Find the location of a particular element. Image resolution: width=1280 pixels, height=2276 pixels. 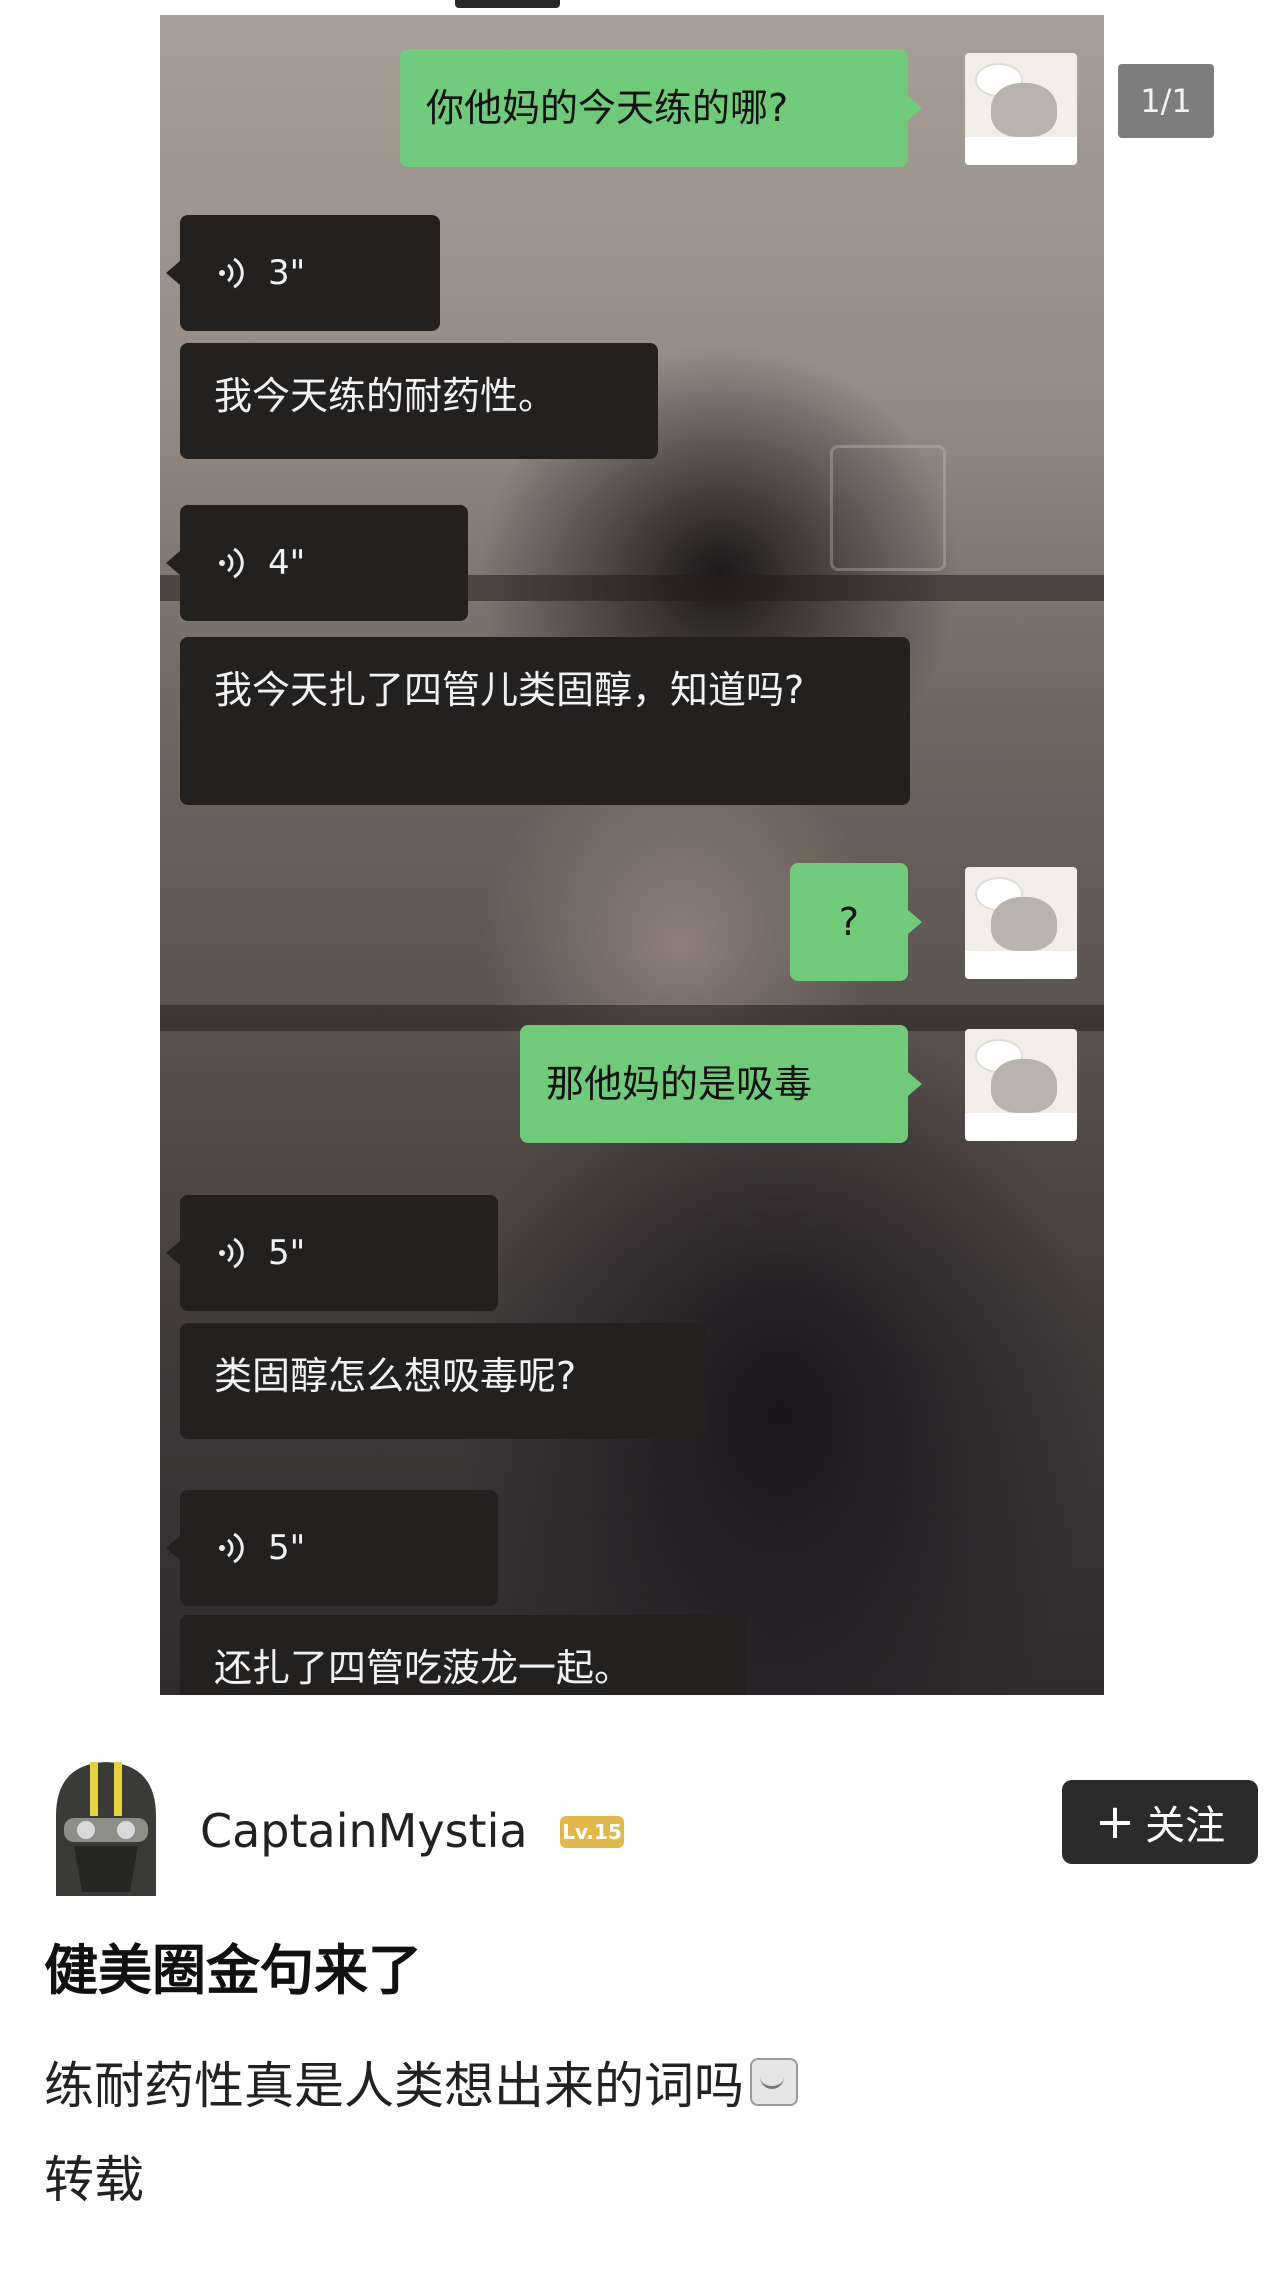

photo-cup is located at coordinates (888, 508).